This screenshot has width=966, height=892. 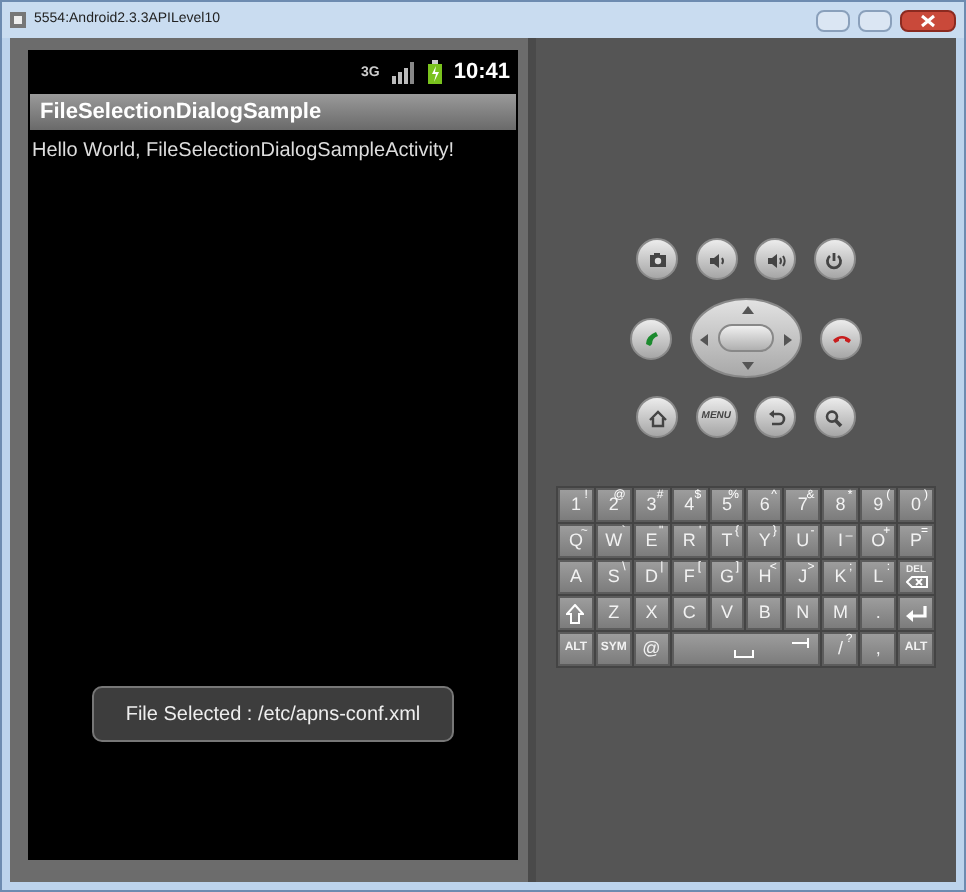 I want to click on enter-key, so click(x=916, y=613).